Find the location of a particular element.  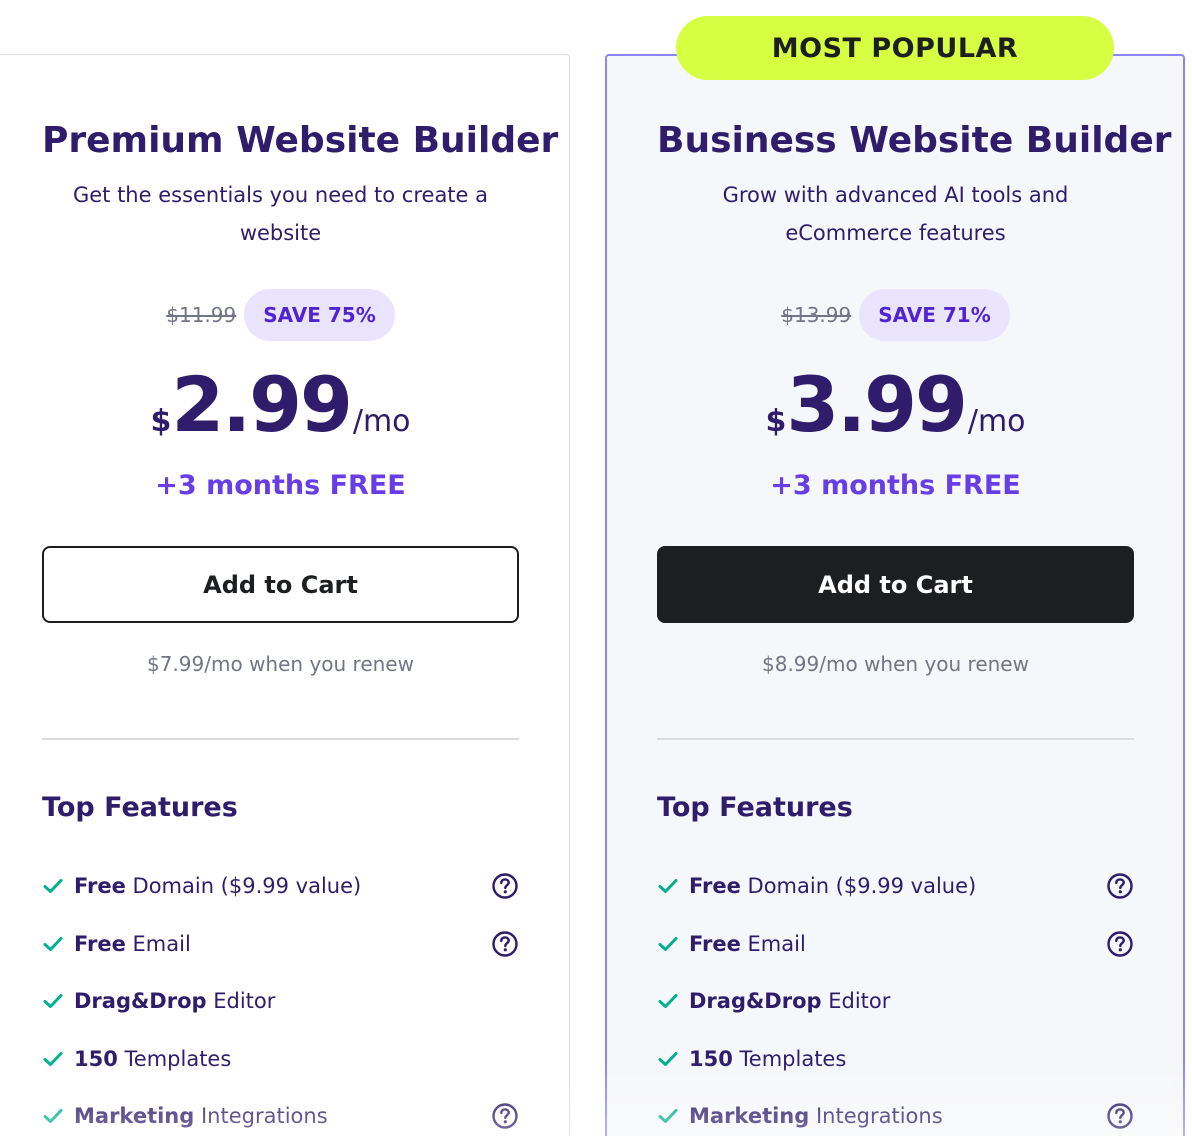

save-badge: SAVE 71% is located at coordinates (934, 315).